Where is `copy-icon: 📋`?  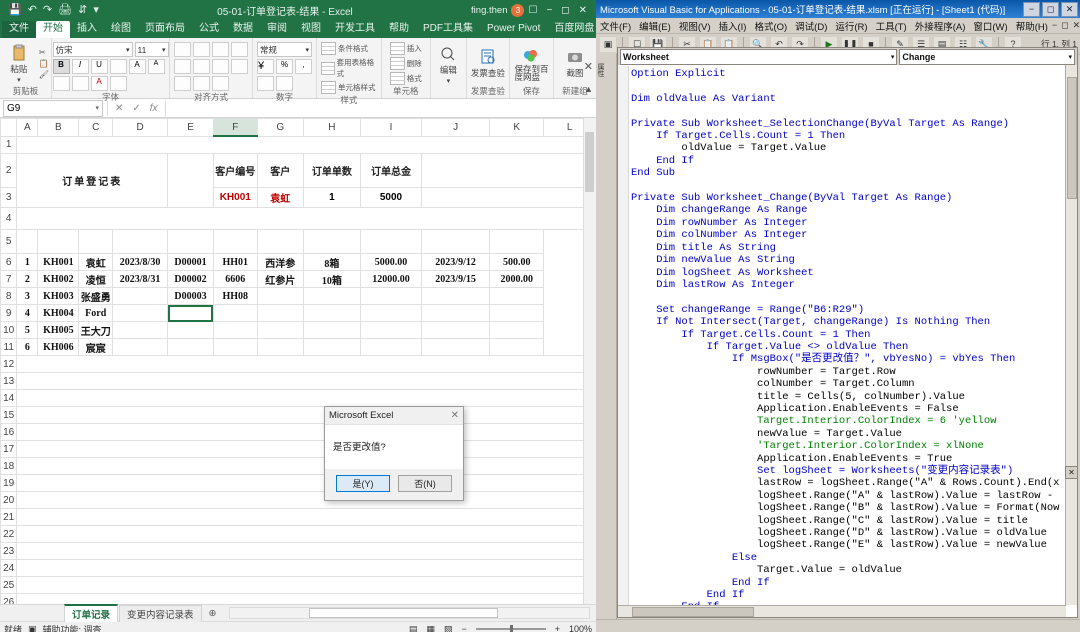
copy-icon: 📋 is located at coordinates (44, 63).